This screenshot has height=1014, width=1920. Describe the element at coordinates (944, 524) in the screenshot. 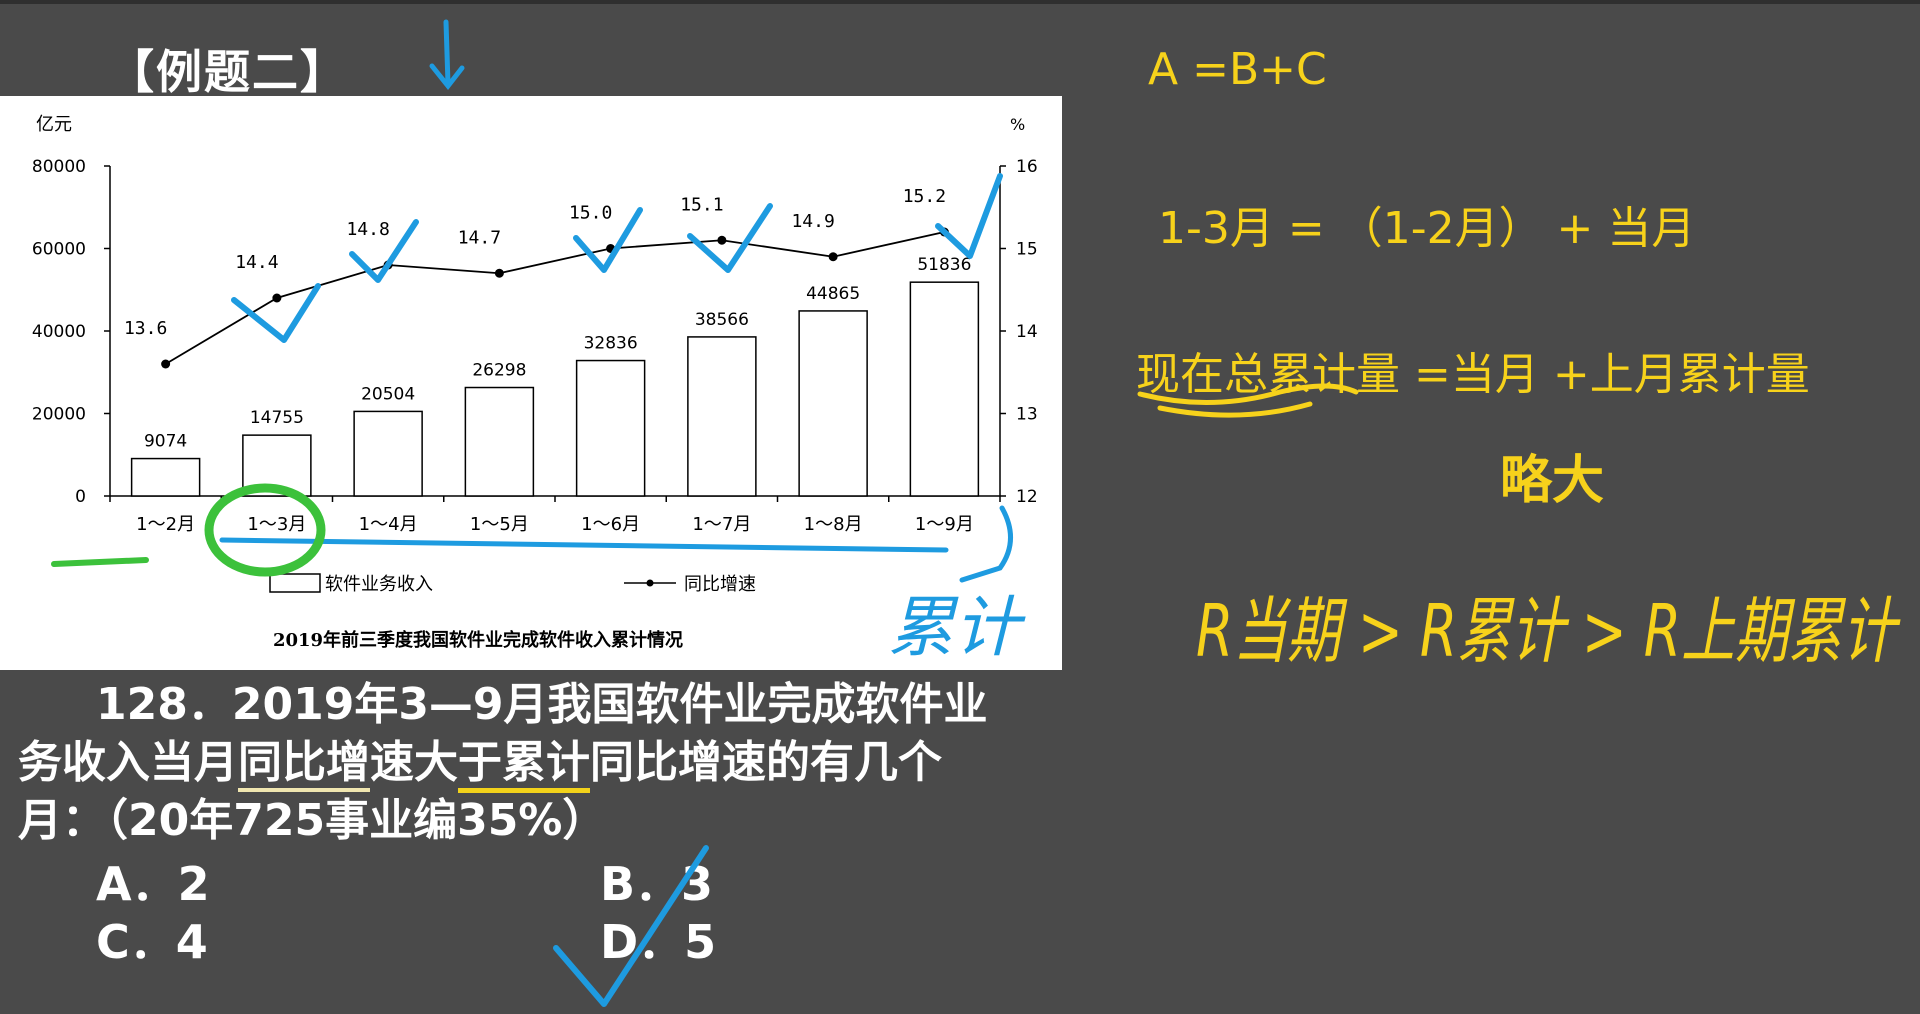

I see `x-tick-label: 1～9月` at that location.